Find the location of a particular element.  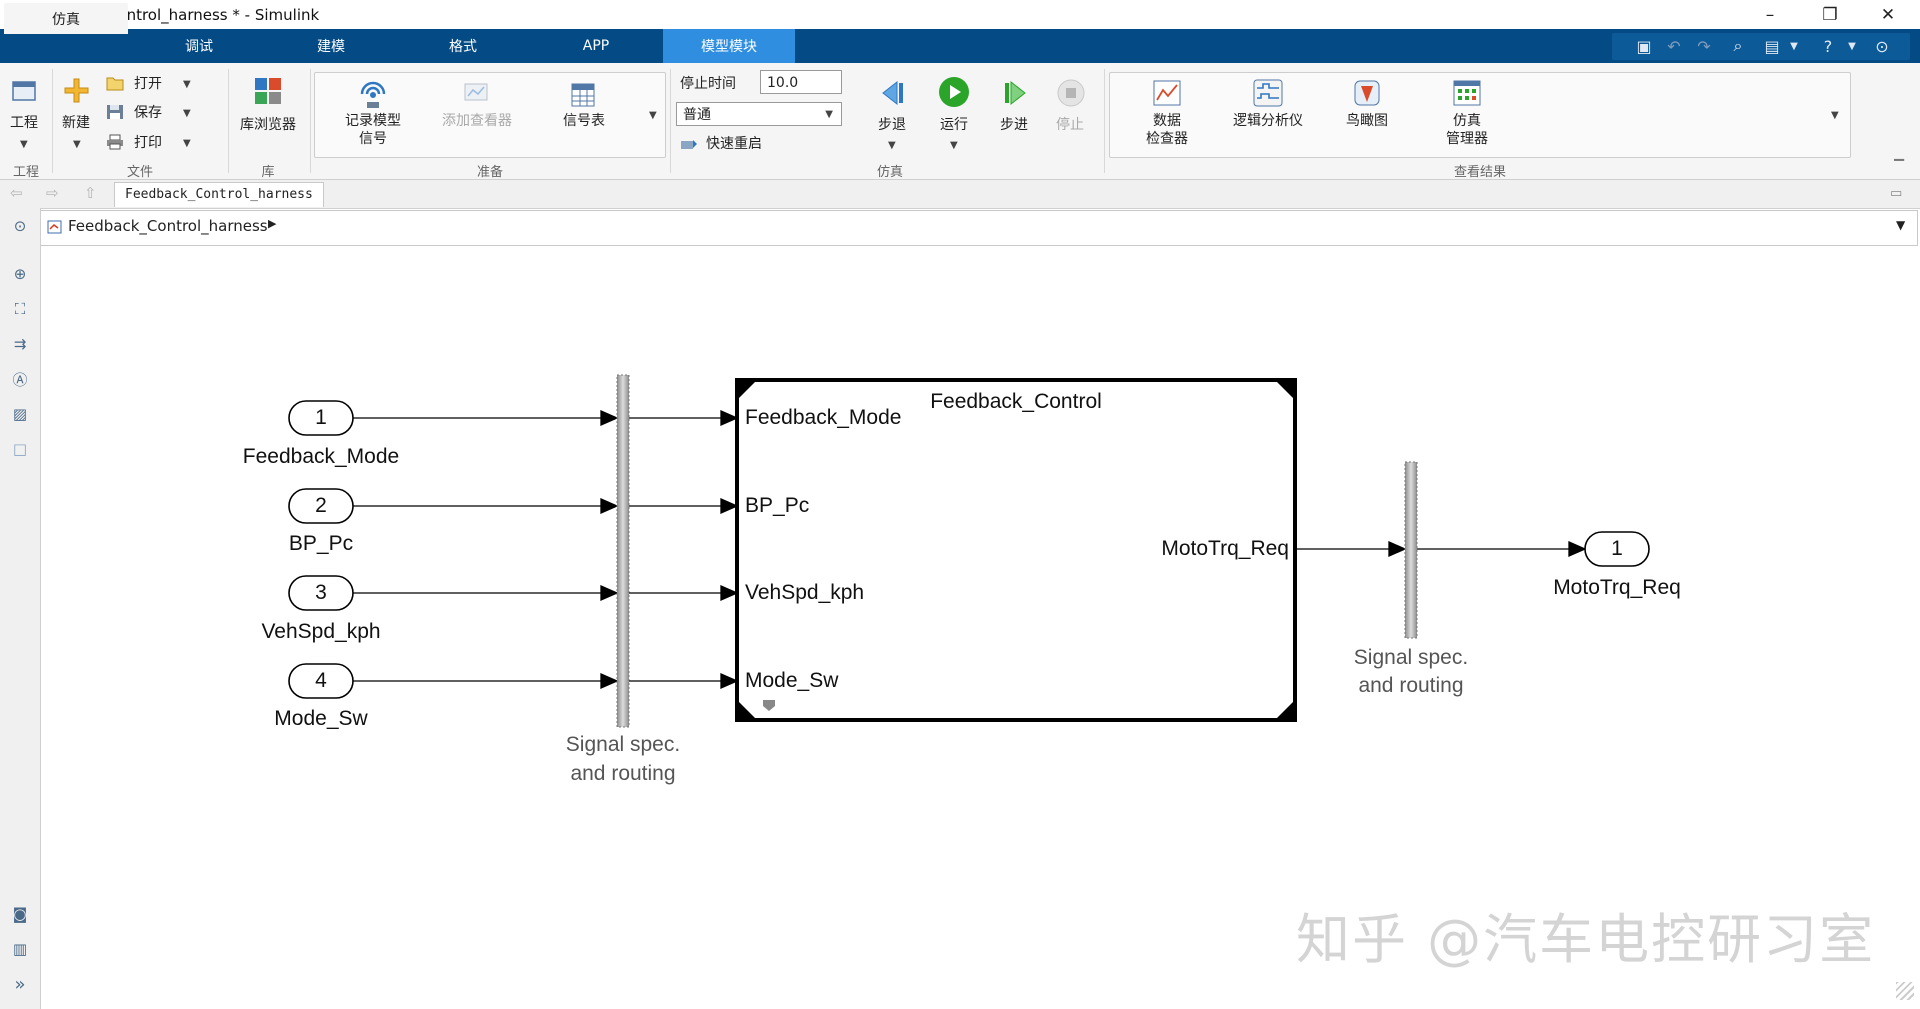

routing-label-2-line1: Signal spec. is located at coordinates (1411, 658).